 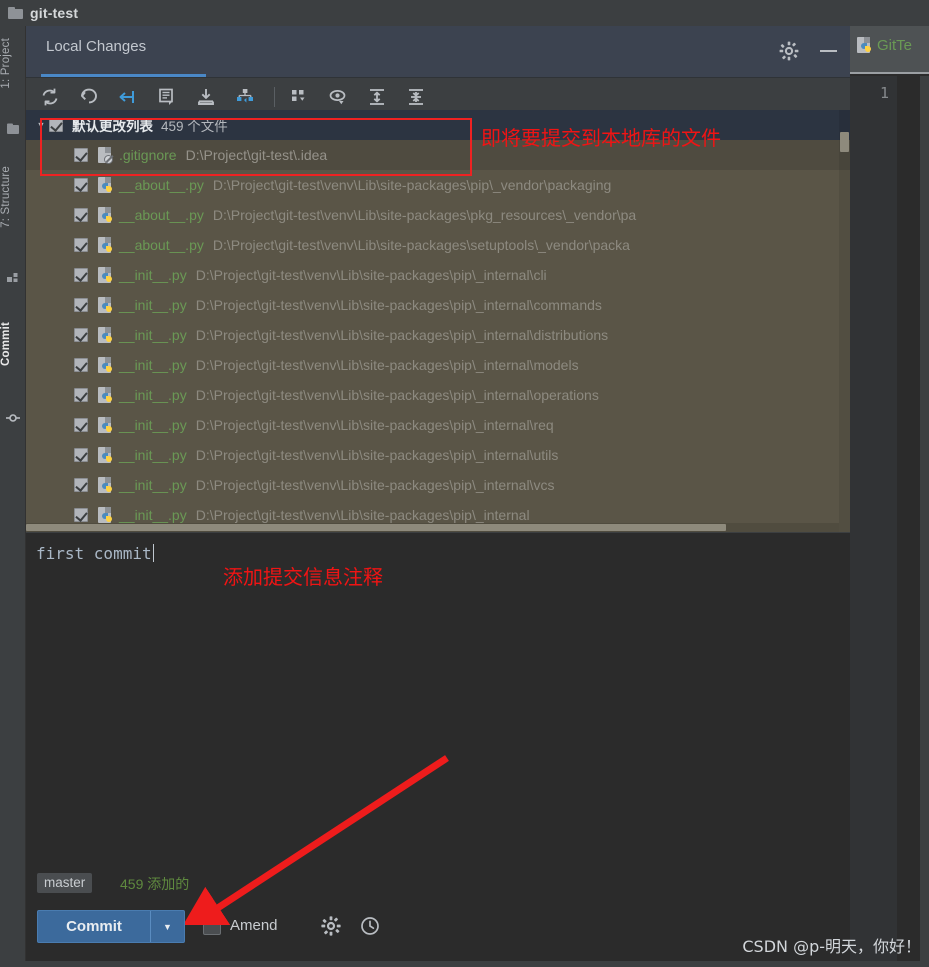 I want to click on editor-tab: GitTe, so click(x=884, y=45).